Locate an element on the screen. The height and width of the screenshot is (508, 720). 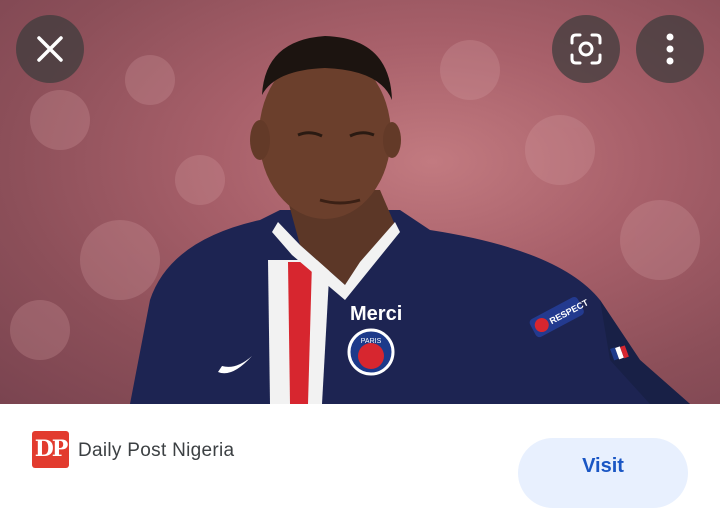
more-vert-icon is located at coordinates (670, 49).